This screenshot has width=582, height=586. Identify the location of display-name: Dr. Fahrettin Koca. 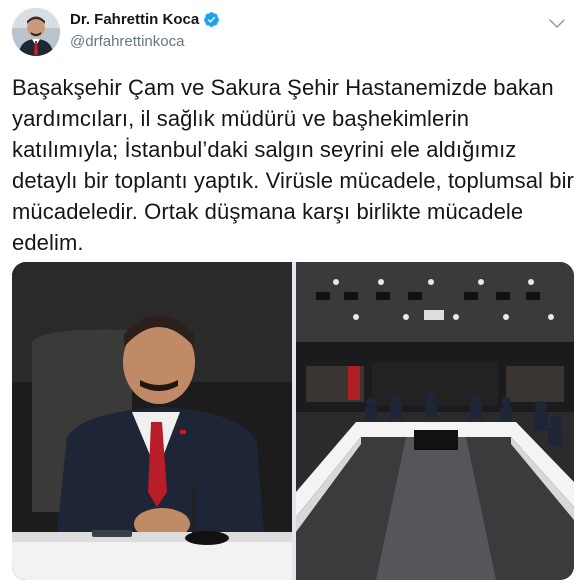
(134, 19).